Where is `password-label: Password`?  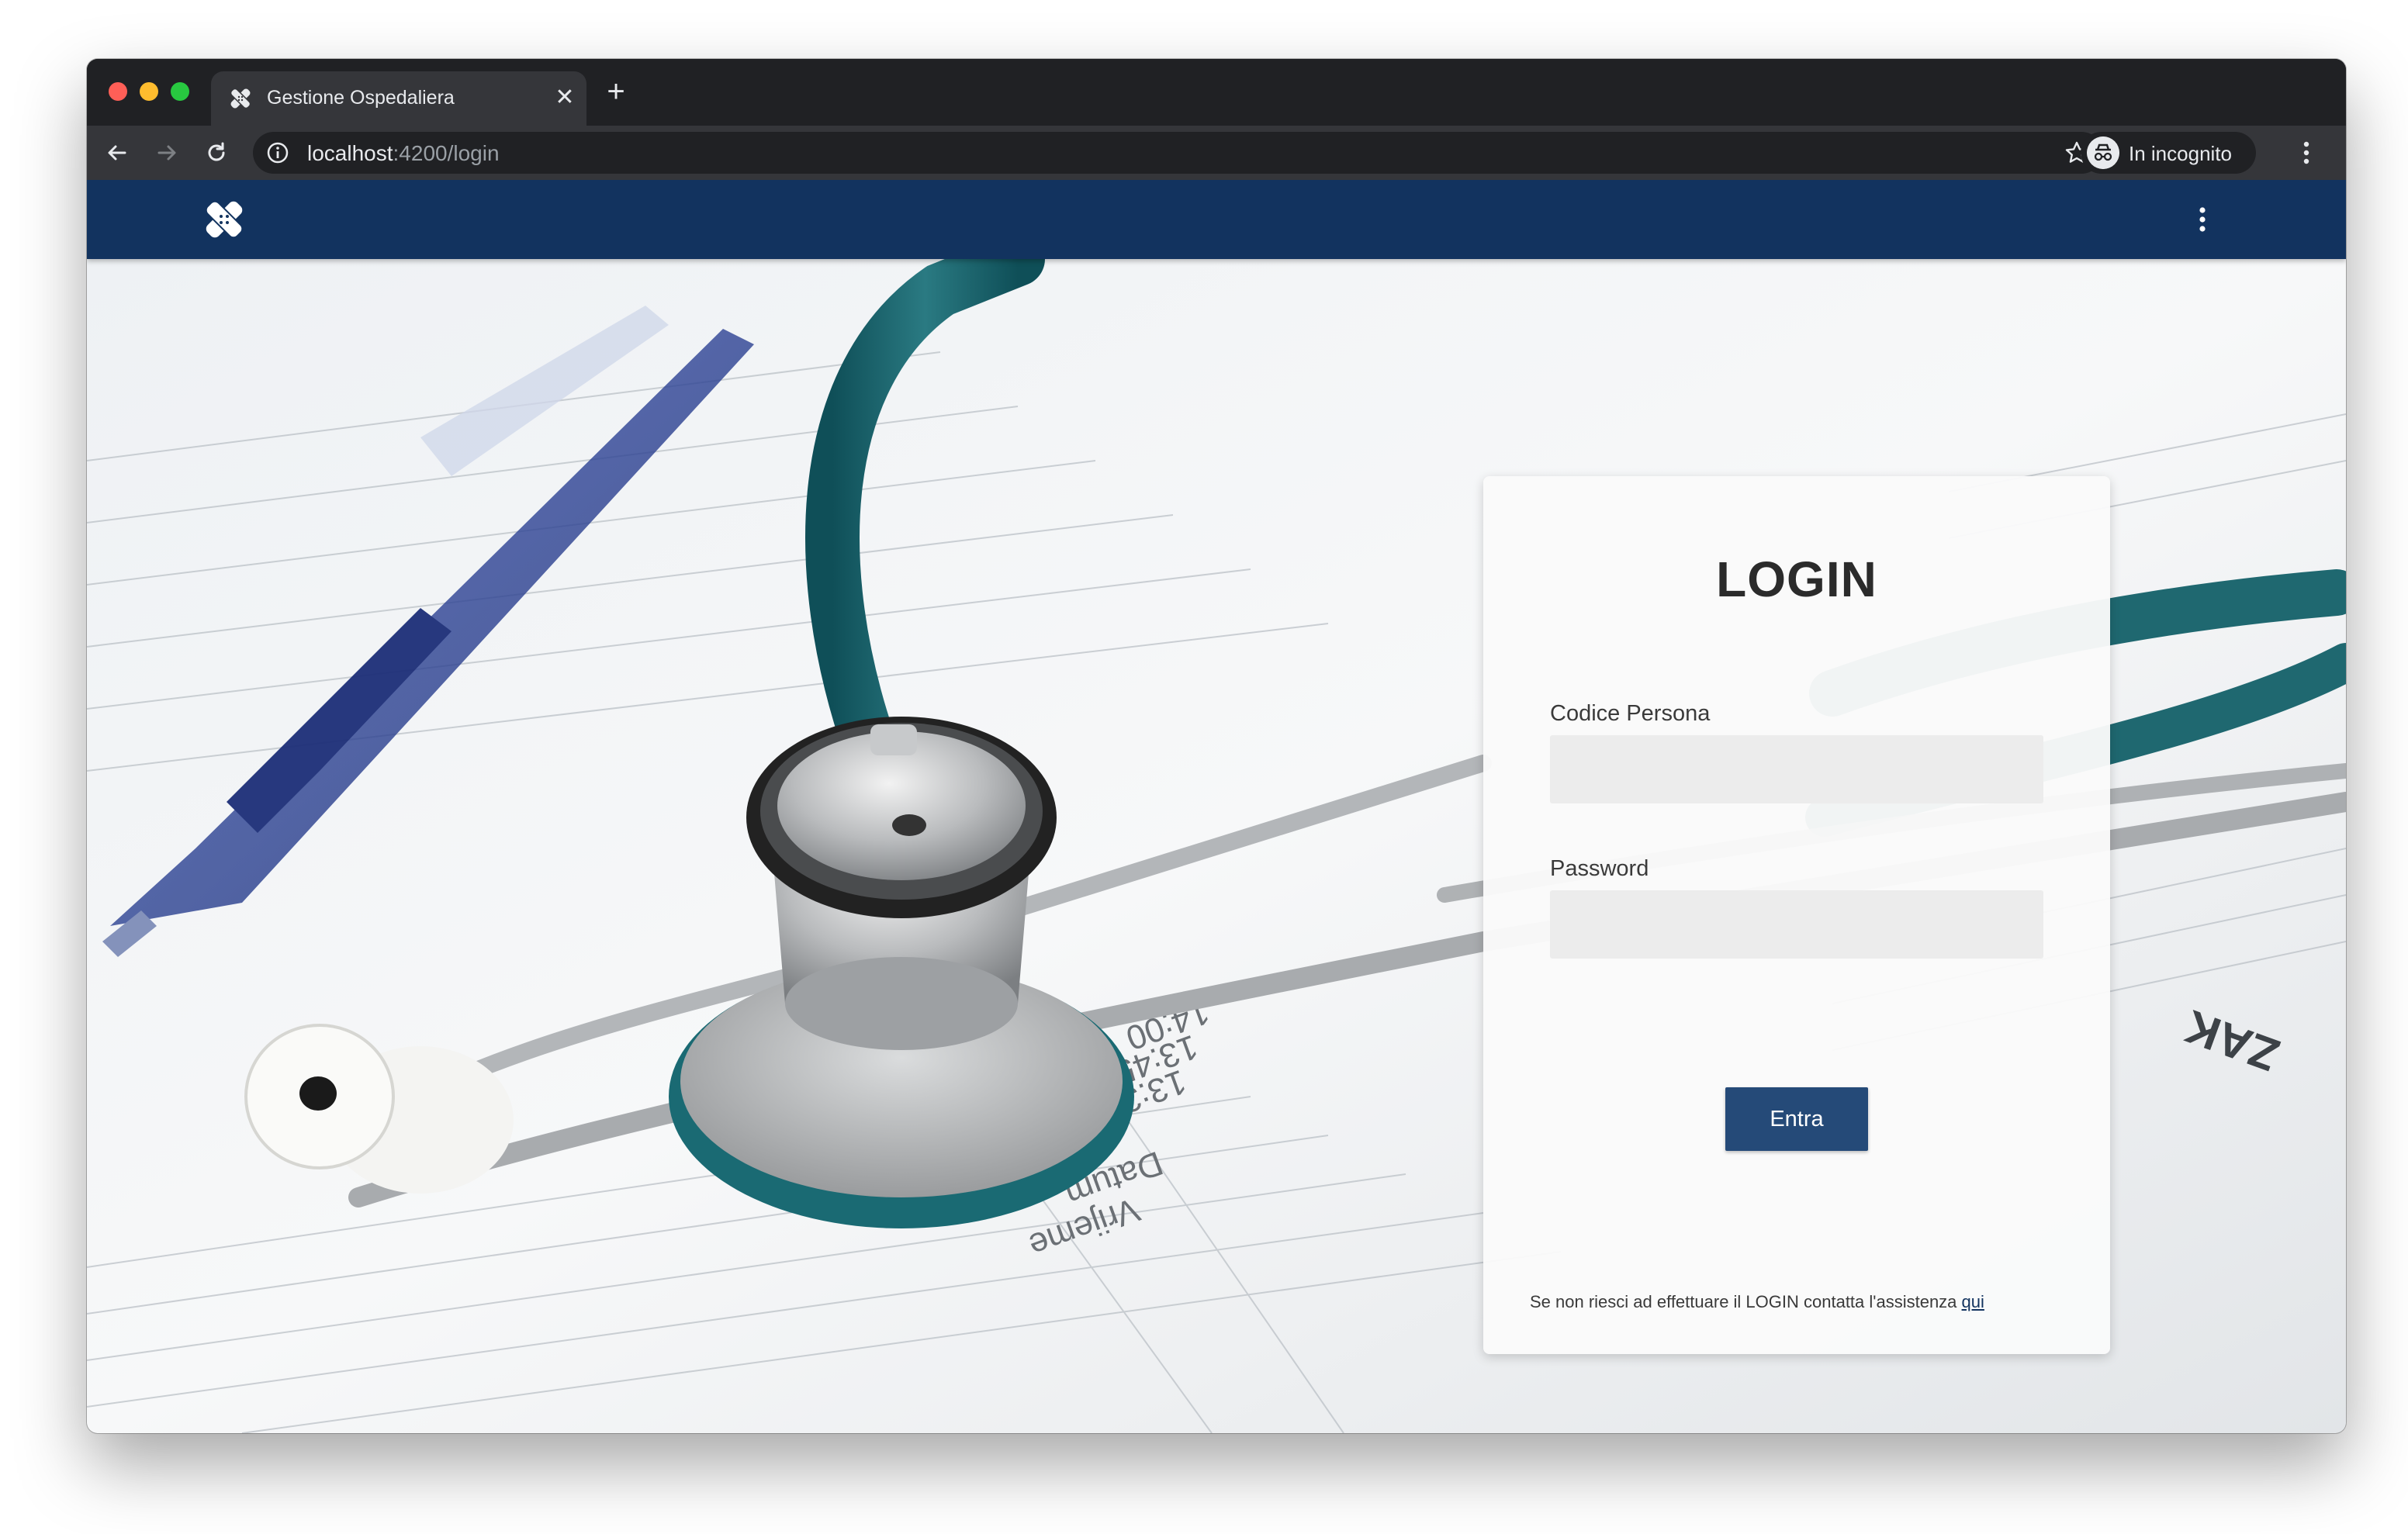
password-label: Password is located at coordinates (1599, 868).